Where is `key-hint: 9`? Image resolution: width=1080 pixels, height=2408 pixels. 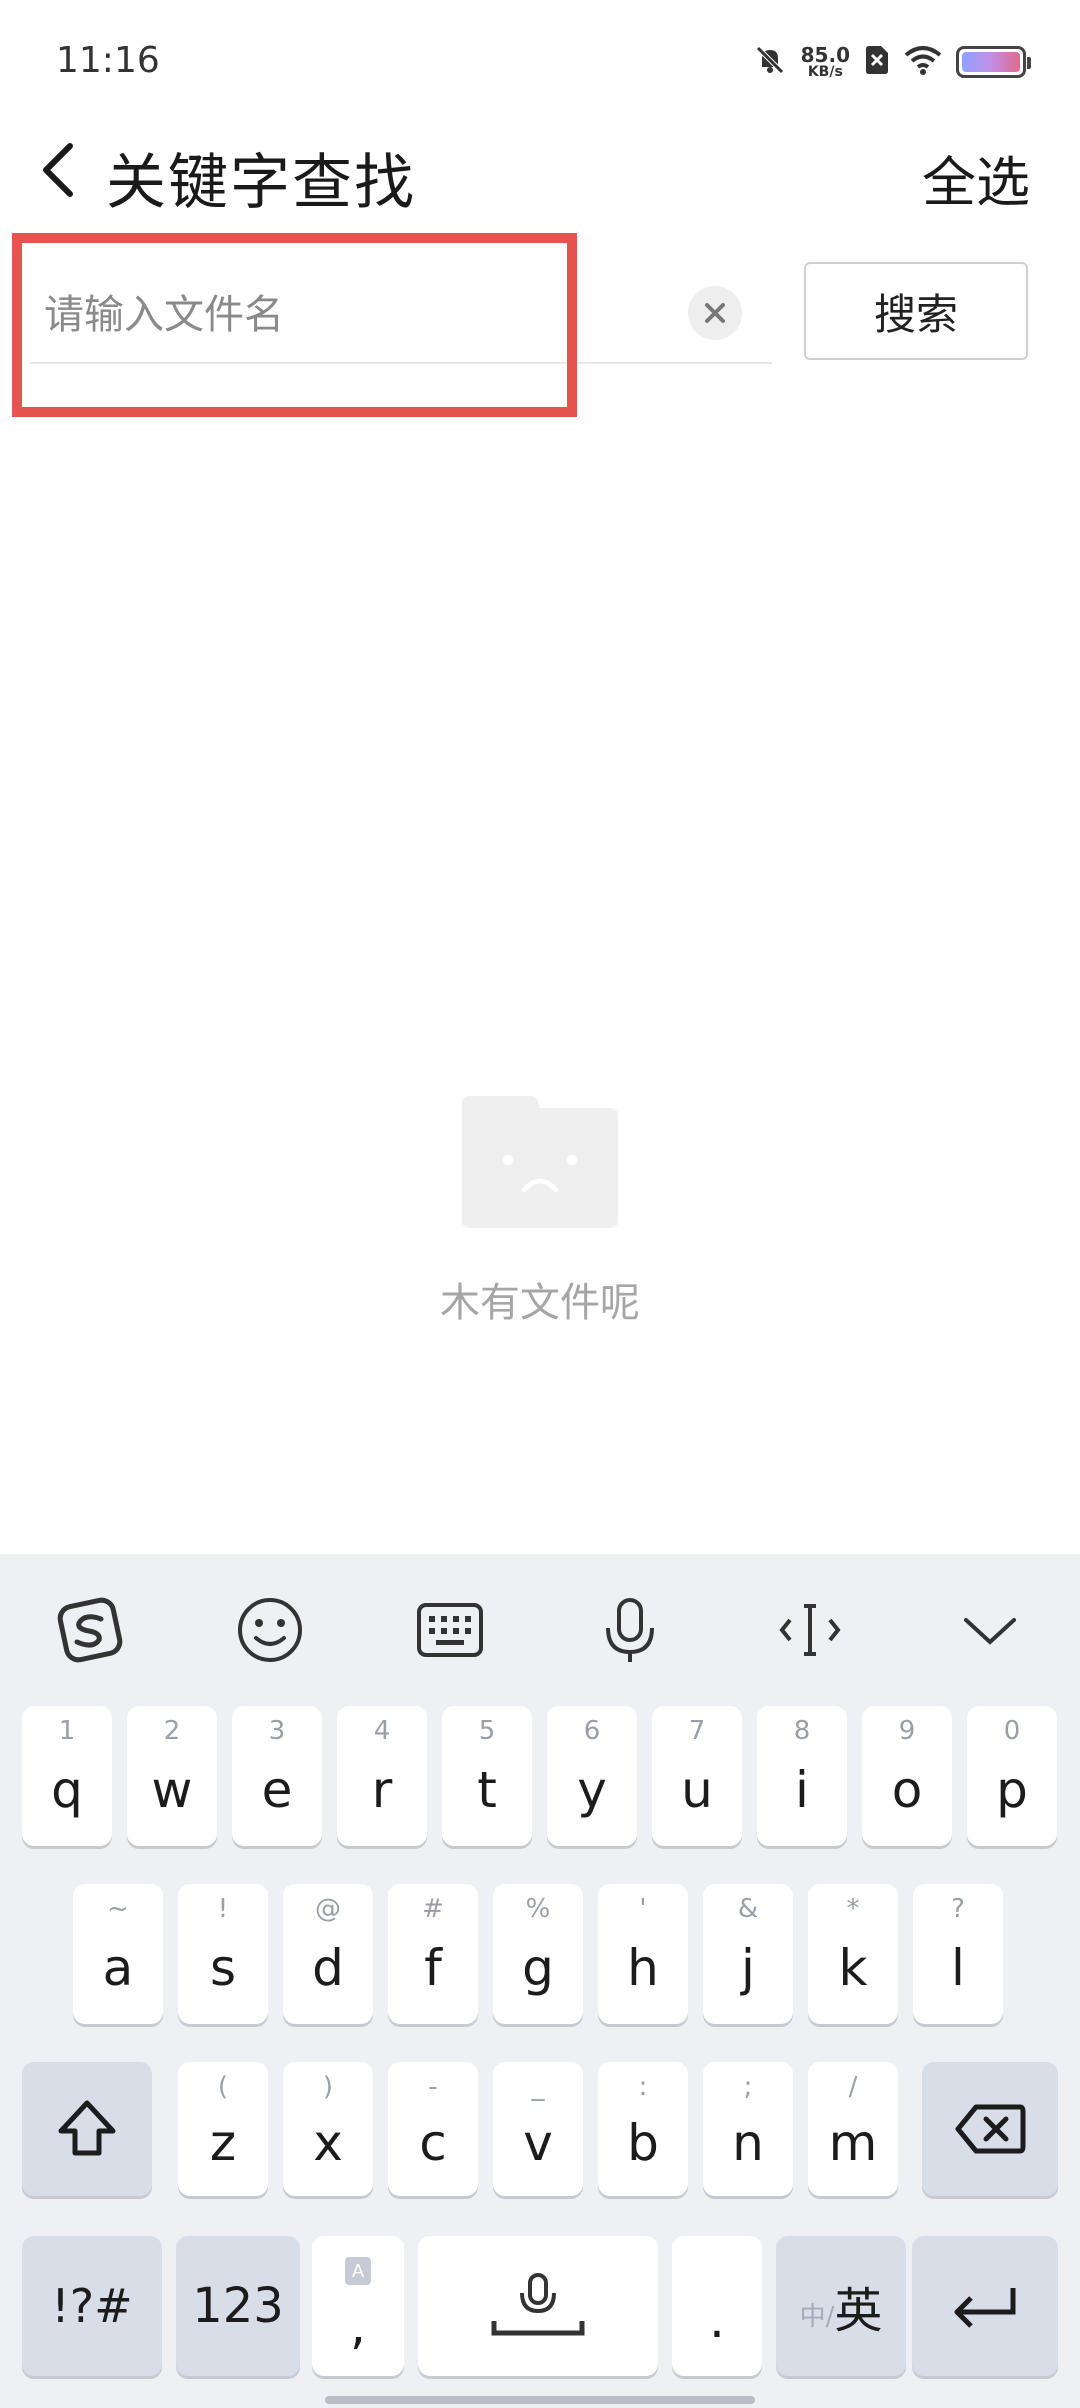 key-hint: 9 is located at coordinates (907, 1731).